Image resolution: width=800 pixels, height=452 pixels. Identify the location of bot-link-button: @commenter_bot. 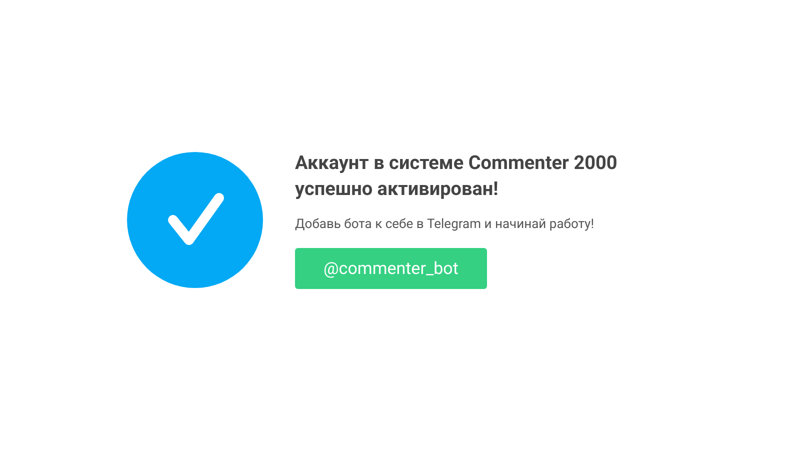
(391, 268).